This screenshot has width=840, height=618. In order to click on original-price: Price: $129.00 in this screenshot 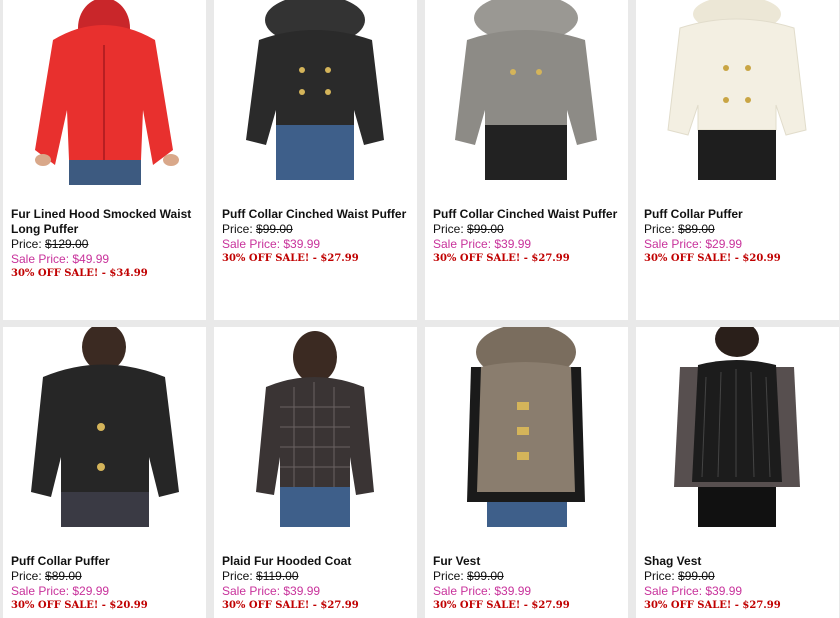, I will do `click(108, 244)`.